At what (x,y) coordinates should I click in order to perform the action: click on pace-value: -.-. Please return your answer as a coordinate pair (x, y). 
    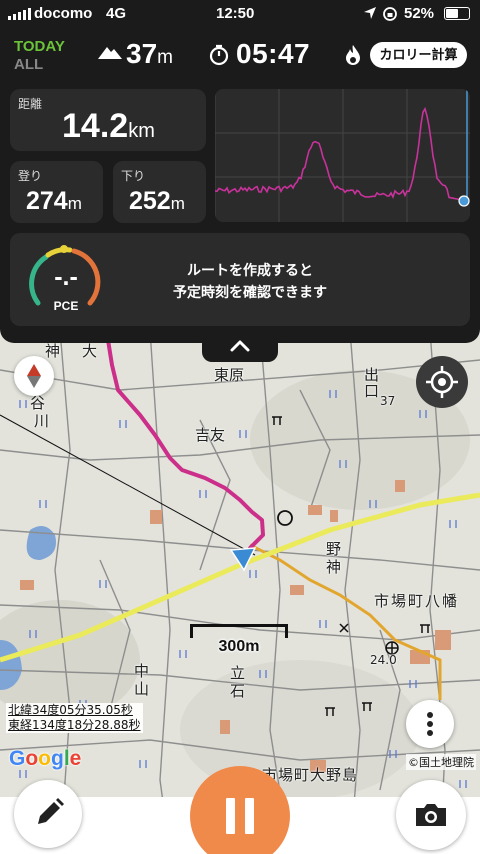
    Looking at the image, I should click on (66, 277).